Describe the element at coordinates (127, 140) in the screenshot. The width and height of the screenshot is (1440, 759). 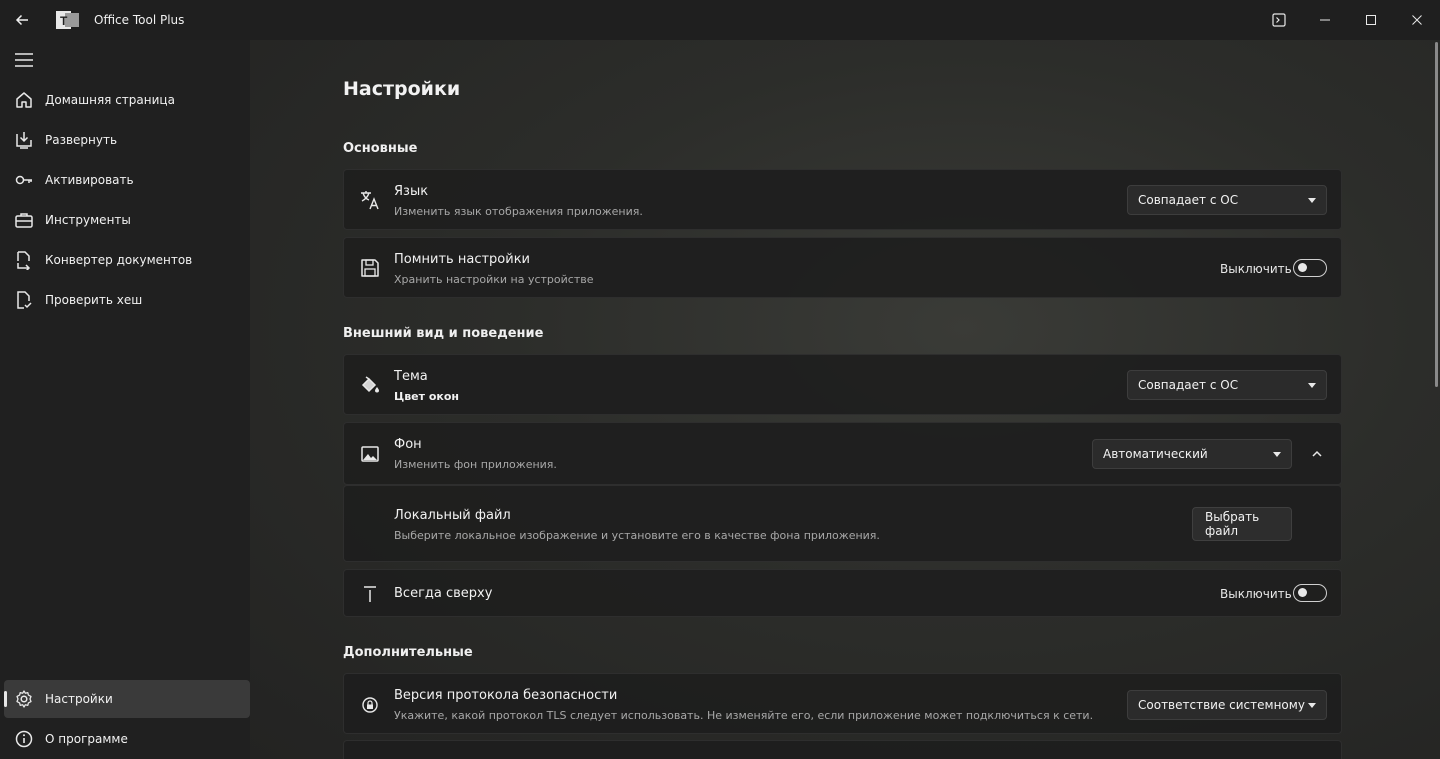
I see `sidebar-item-deploy: Развернуть` at that location.